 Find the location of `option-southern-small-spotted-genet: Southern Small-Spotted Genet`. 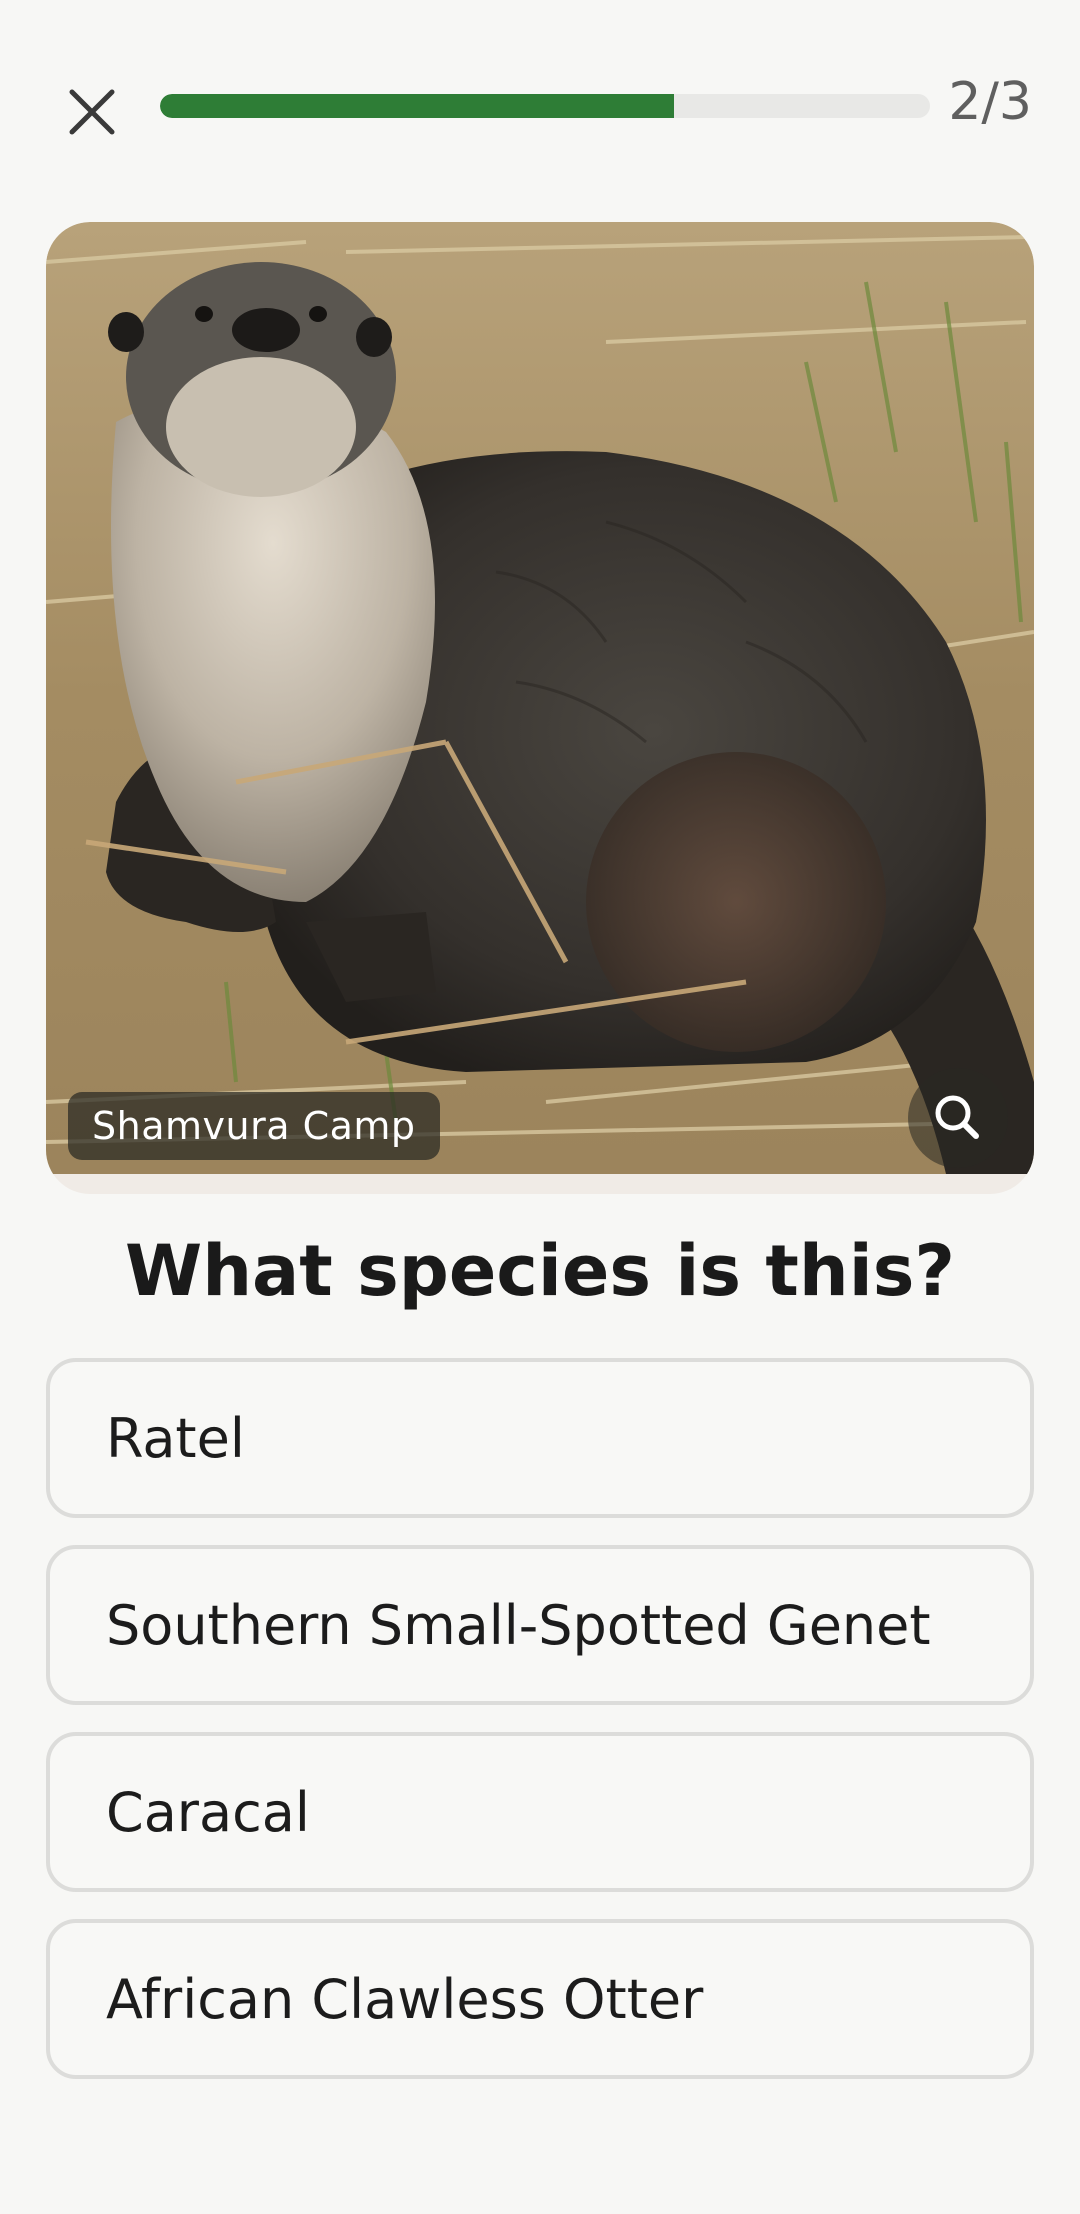

option-southern-small-spotted-genet: Southern Small-Spotted Genet is located at coordinates (540, 1625).